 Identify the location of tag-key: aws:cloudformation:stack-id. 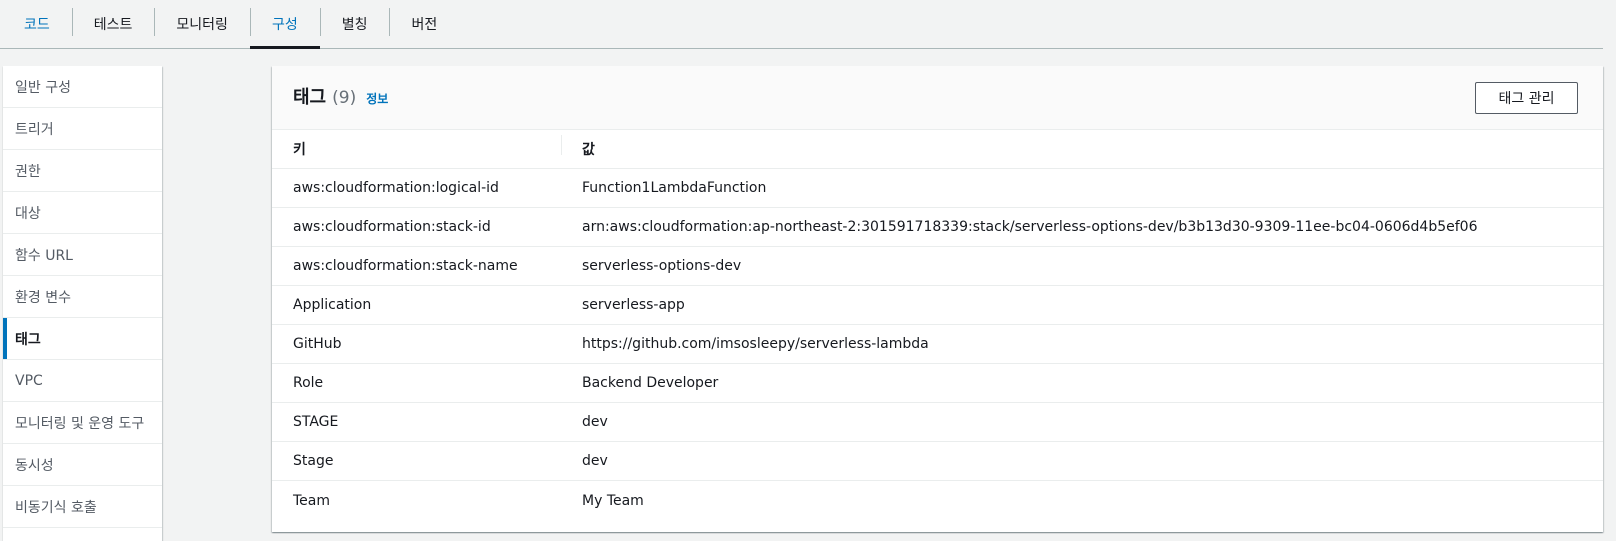
(392, 227).